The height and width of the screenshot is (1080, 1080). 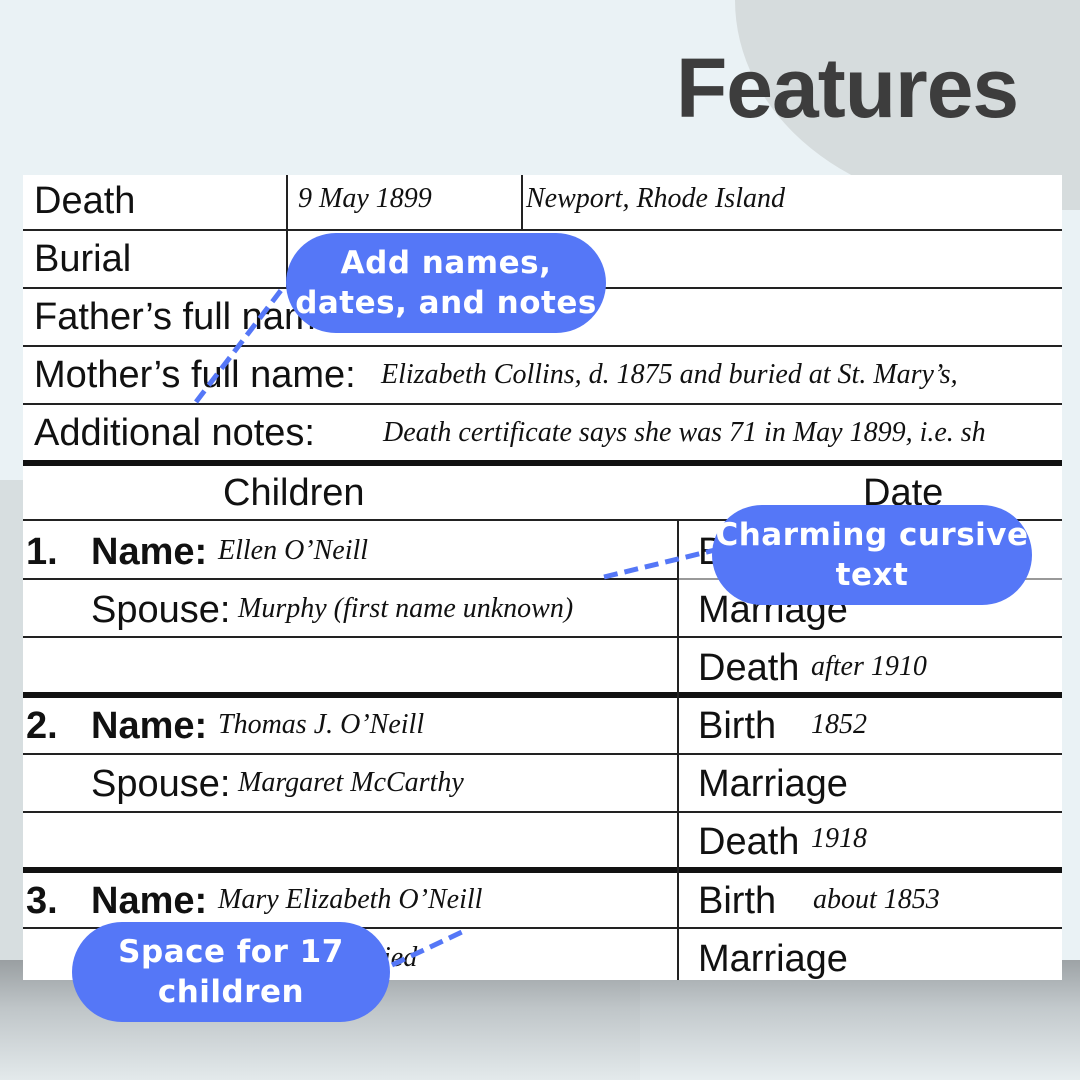 What do you see at coordinates (446, 283) in the screenshot?
I see `callout-names-dates-notes: Add names, dates, and notes` at bounding box center [446, 283].